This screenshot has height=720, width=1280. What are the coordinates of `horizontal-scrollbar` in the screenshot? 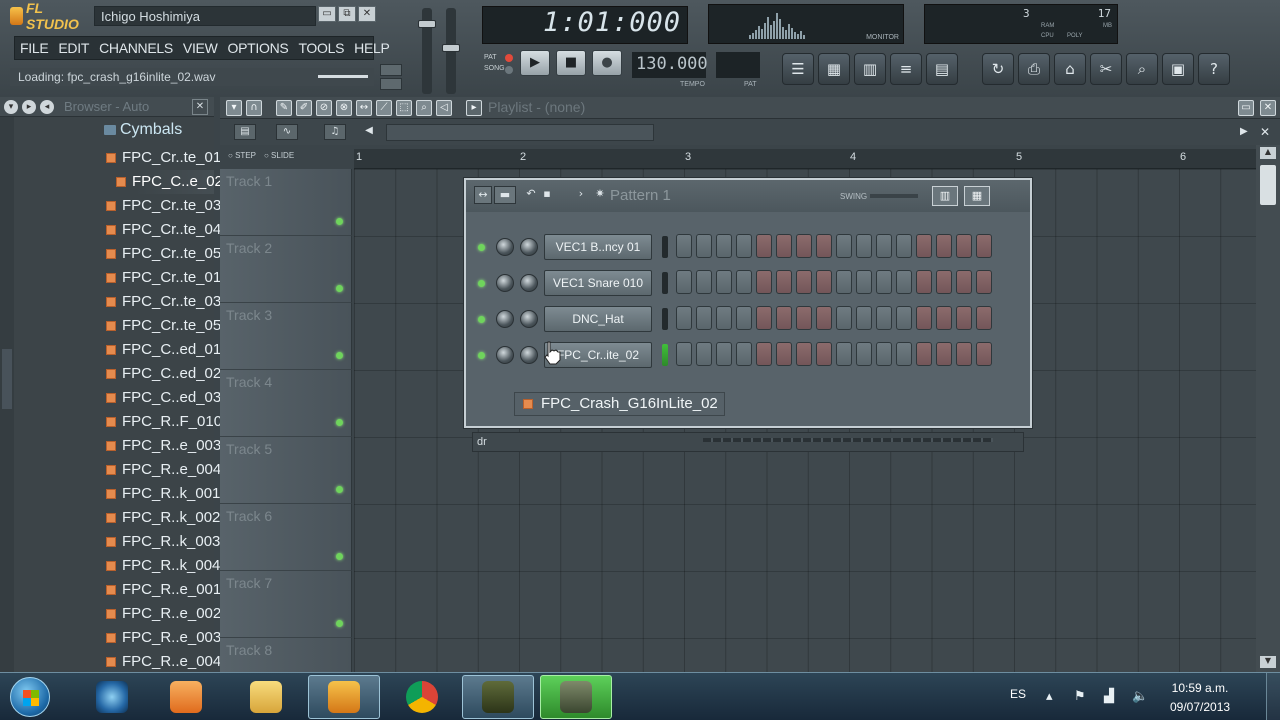 It's located at (520, 132).